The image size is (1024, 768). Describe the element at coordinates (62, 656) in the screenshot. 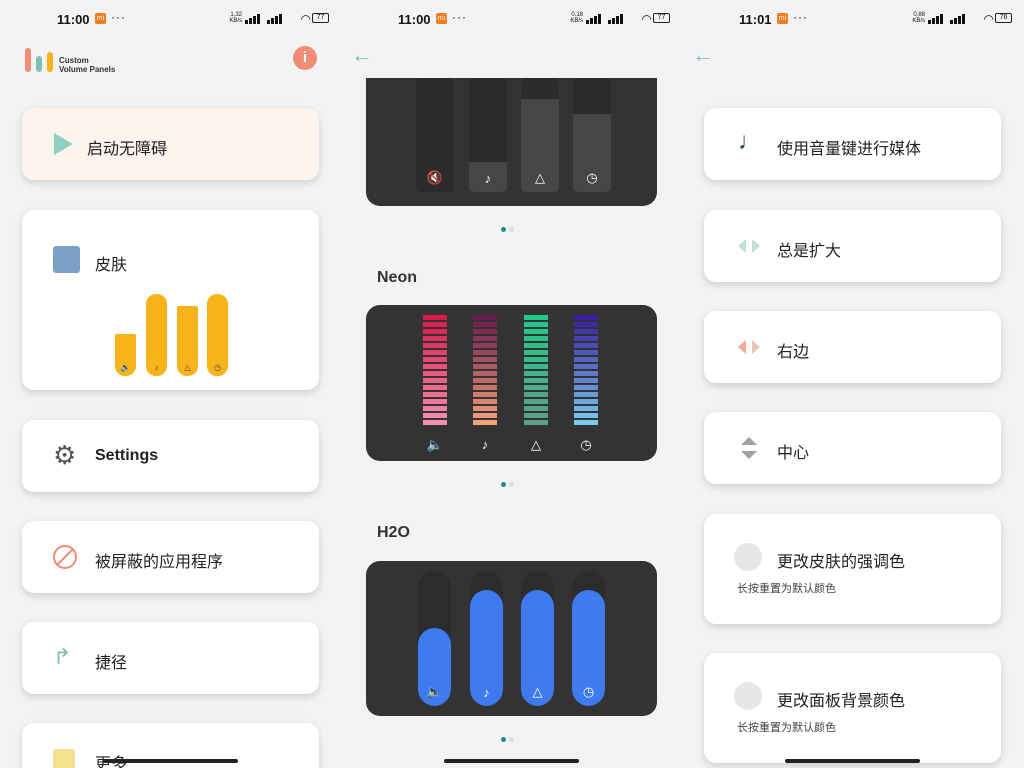

I see `shortcut-icon: ↱` at that location.